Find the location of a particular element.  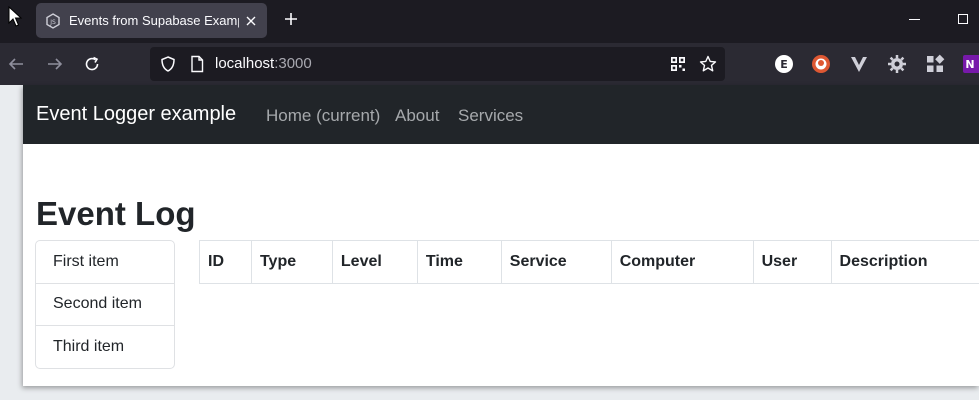

list-item-first: First item is located at coordinates (105, 262).